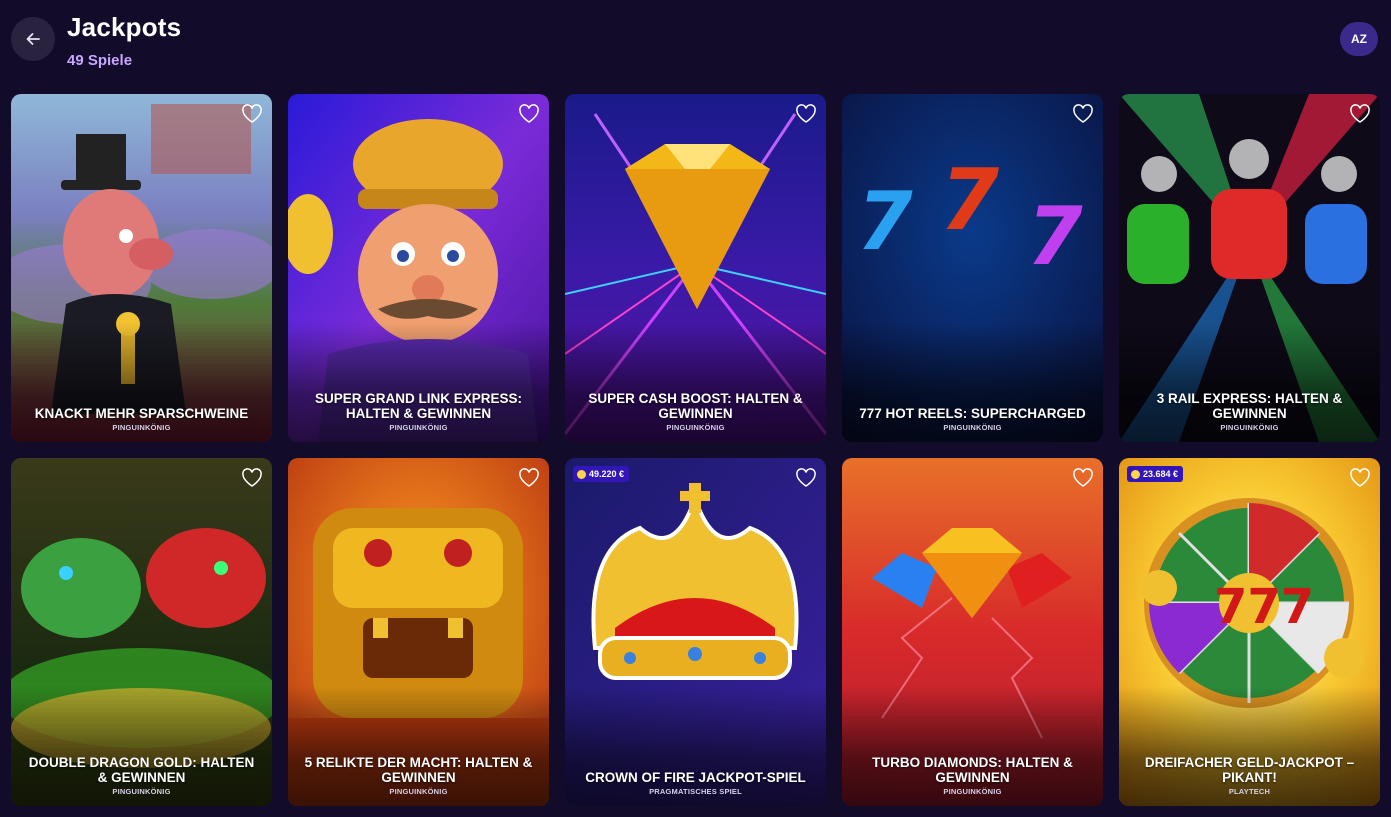 The image size is (1391, 817). What do you see at coordinates (124, 27) in the screenshot?
I see `page-title: Jackpots` at bounding box center [124, 27].